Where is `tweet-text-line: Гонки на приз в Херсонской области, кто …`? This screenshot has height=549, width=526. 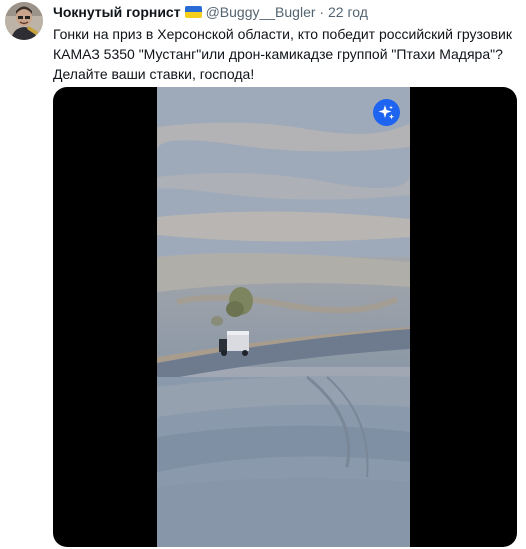 tweet-text-line: Гонки на приз в Херсонской области, кто … is located at coordinates (282, 34).